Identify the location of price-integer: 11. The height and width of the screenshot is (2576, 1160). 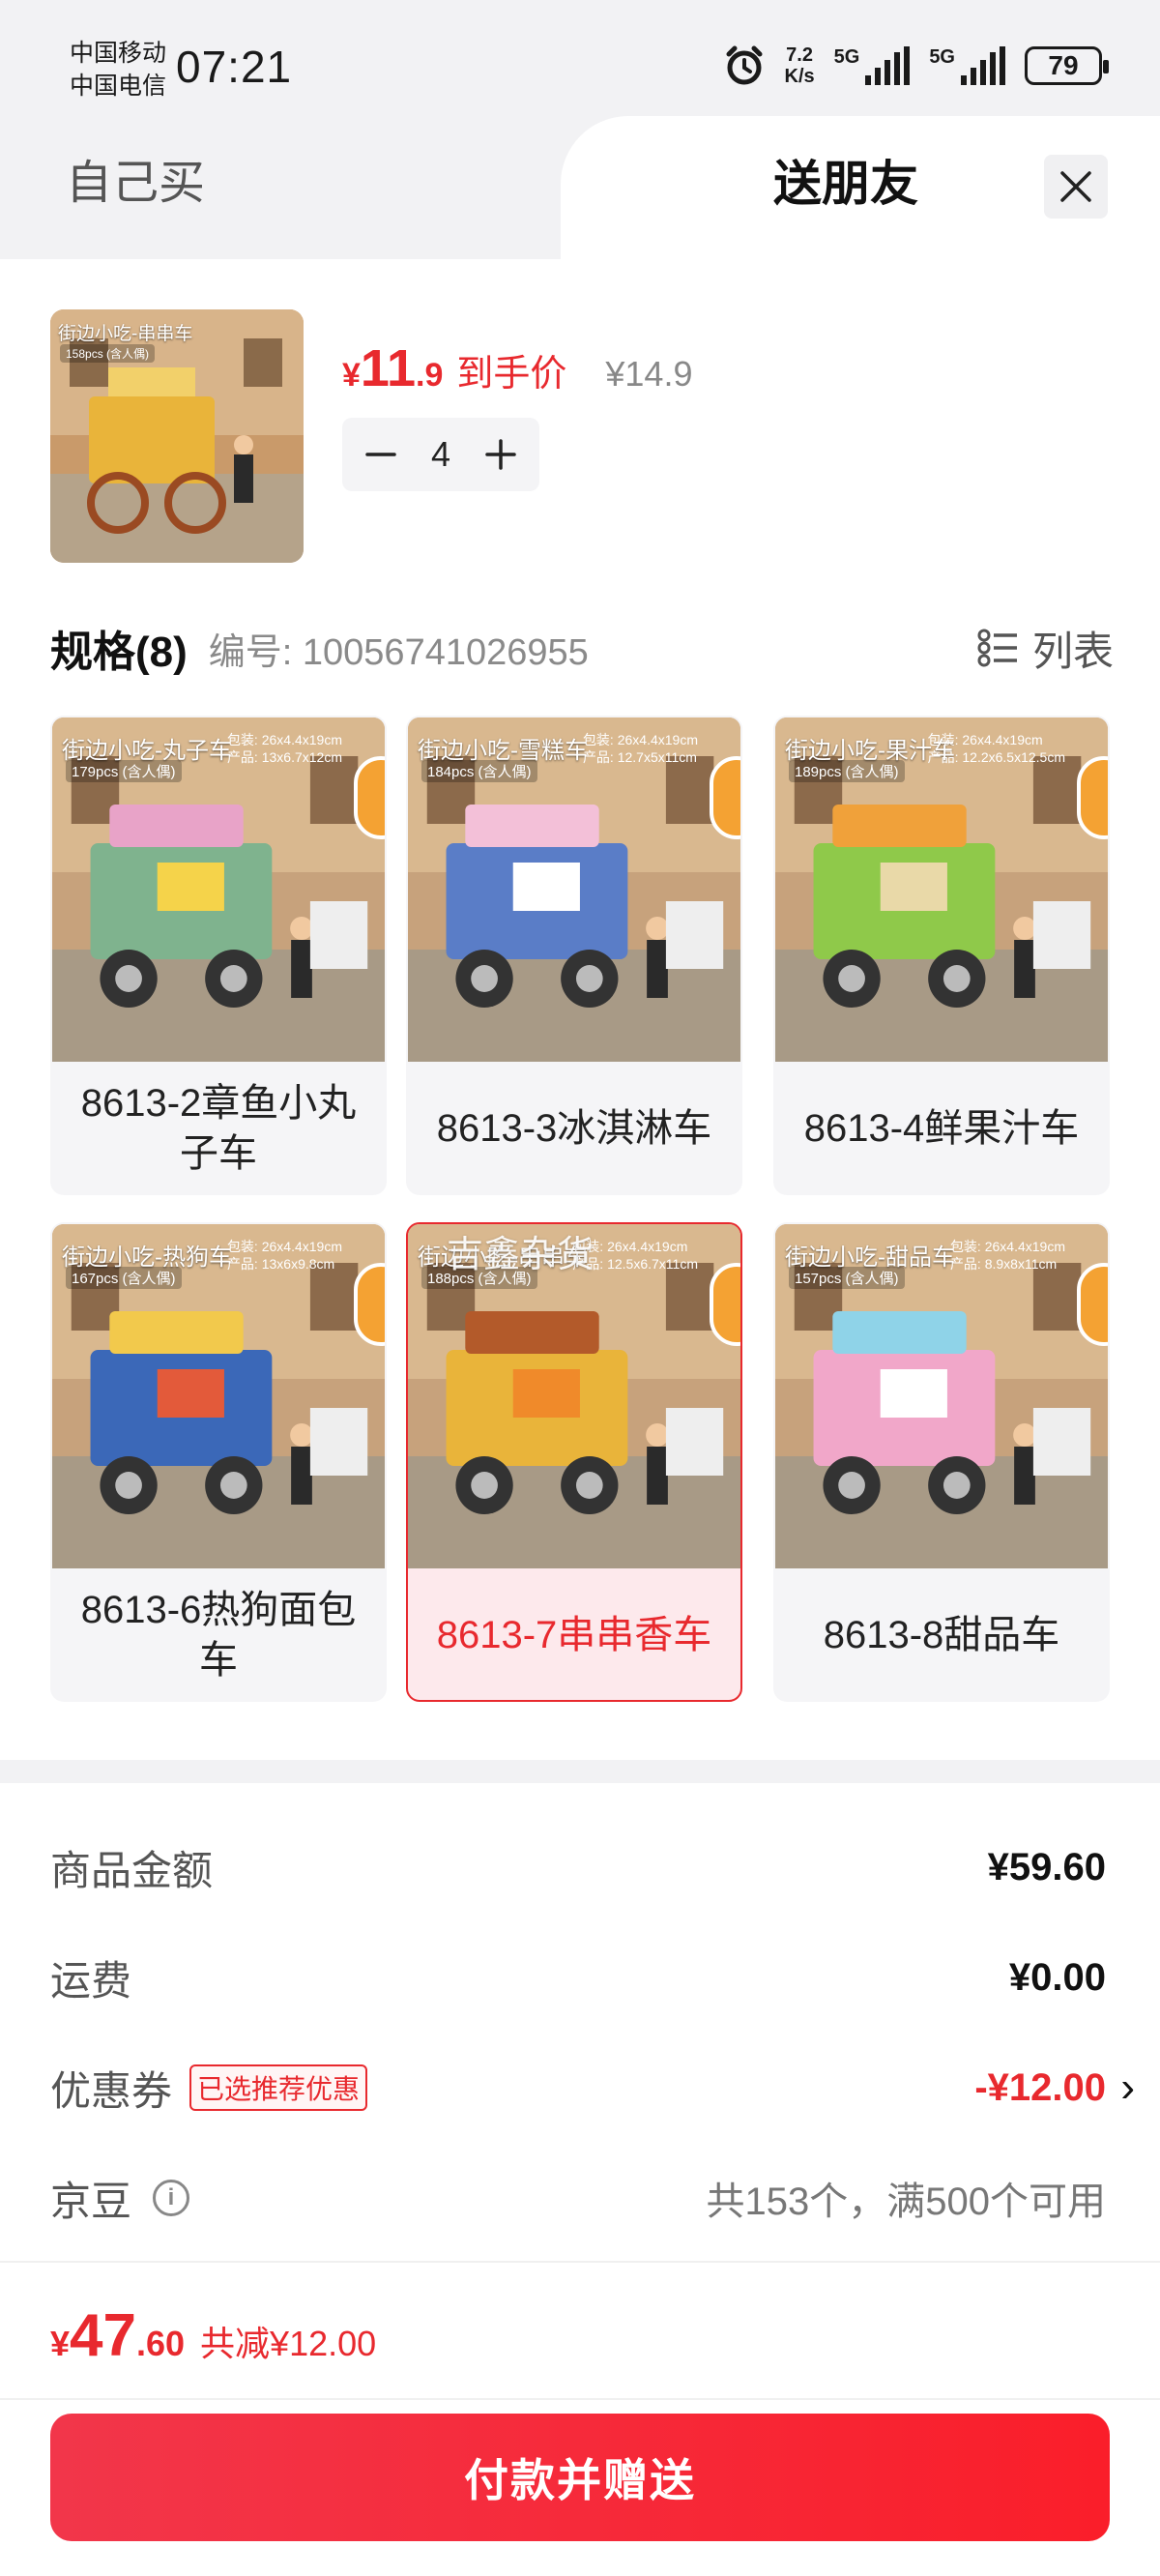
(389, 368).